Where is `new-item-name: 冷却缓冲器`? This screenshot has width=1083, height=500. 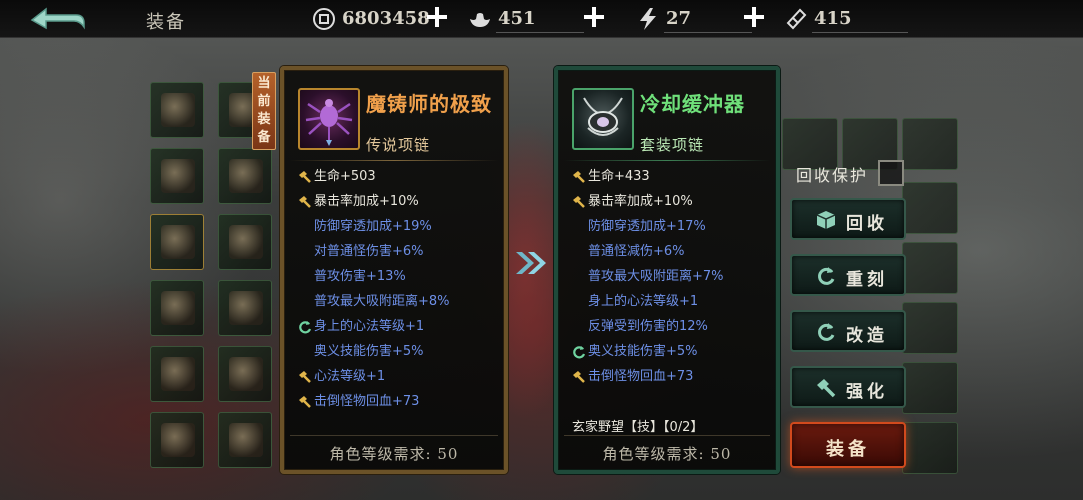 new-item-name: 冷却缓冲器 is located at coordinates (692, 104).